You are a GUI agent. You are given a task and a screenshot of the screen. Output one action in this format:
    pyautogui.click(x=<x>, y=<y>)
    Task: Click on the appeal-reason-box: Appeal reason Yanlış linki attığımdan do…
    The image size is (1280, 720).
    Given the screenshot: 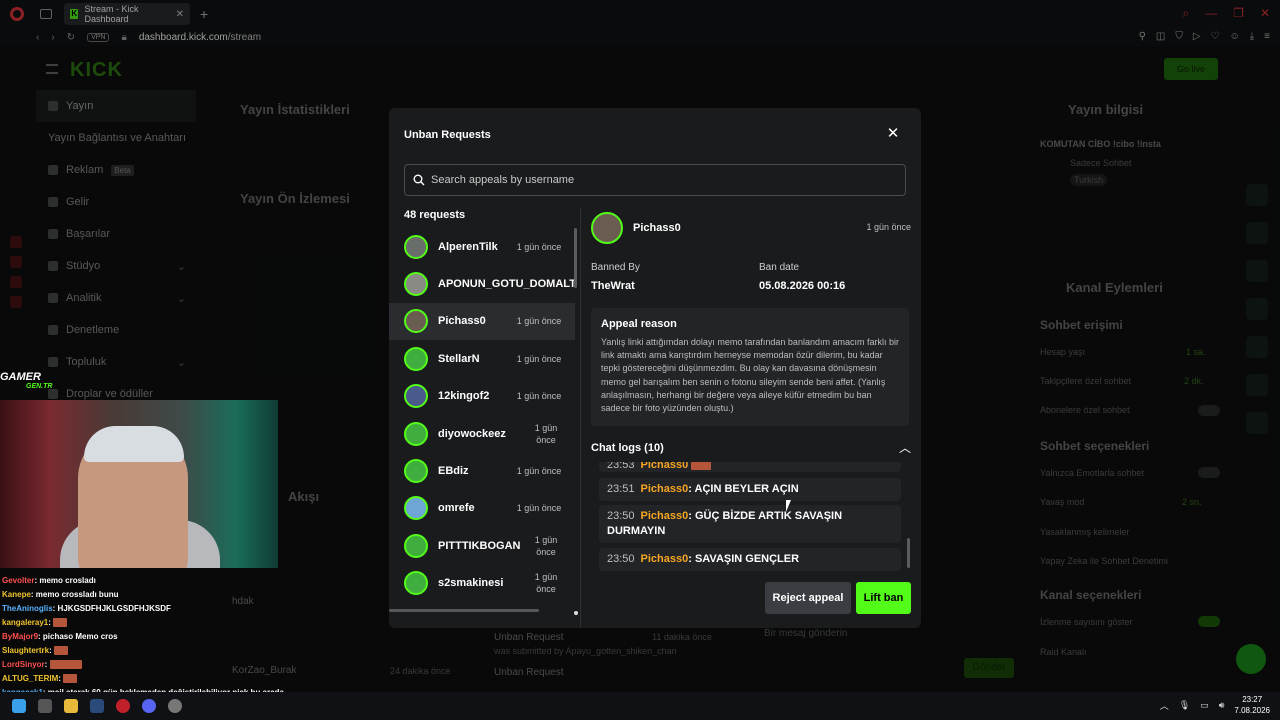 What is the action you would take?
    pyautogui.click(x=750, y=367)
    